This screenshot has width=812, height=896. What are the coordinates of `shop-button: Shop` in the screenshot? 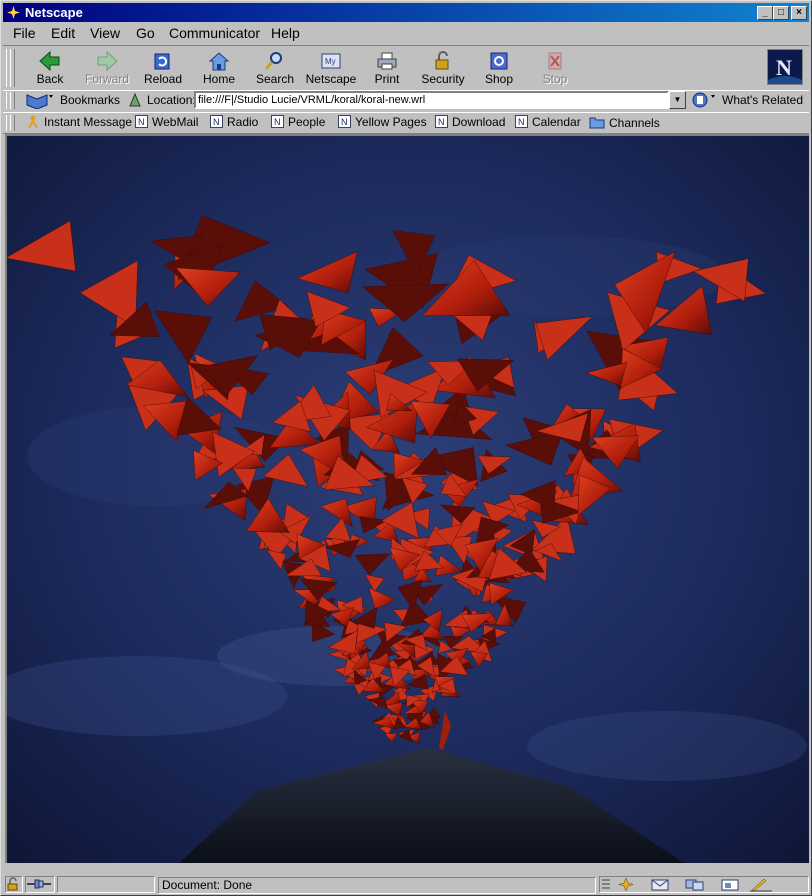 It's located at (499, 68).